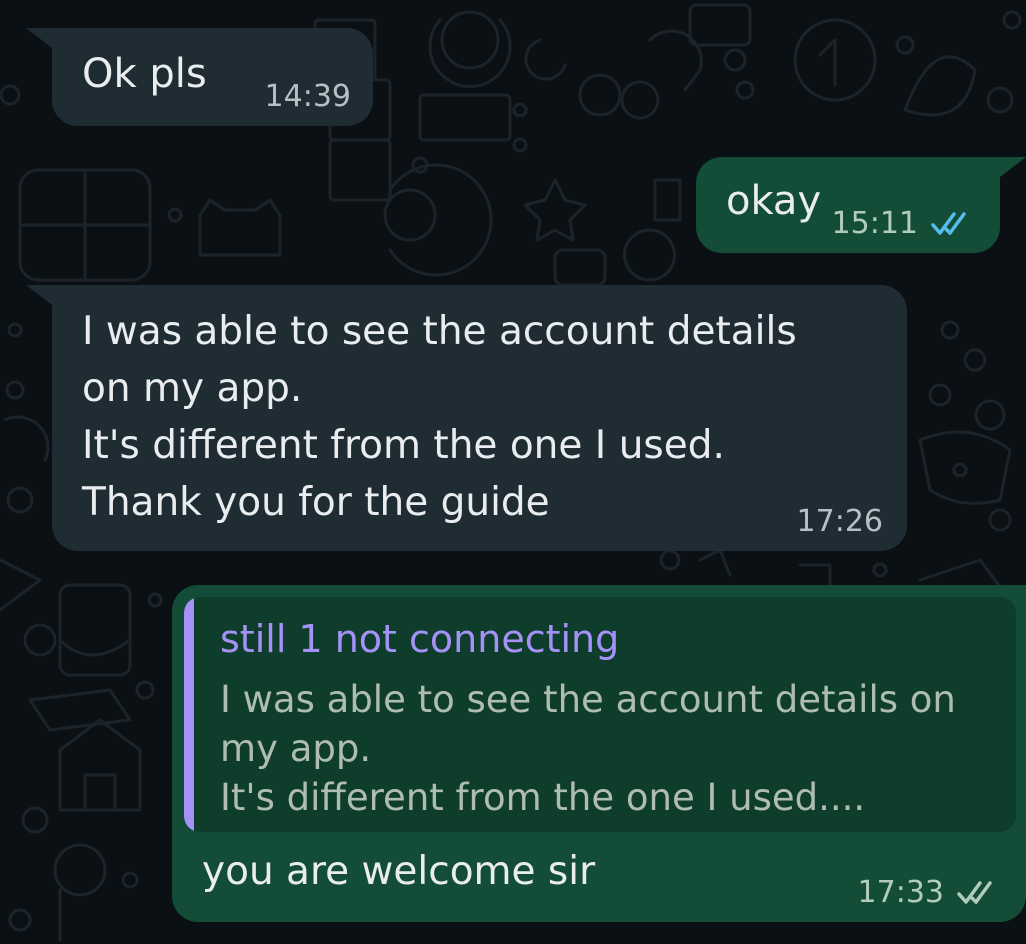 The width and height of the screenshot is (1026, 944). Describe the element at coordinates (144, 74) in the screenshot. I see `message-text: Ok pls` at that location.